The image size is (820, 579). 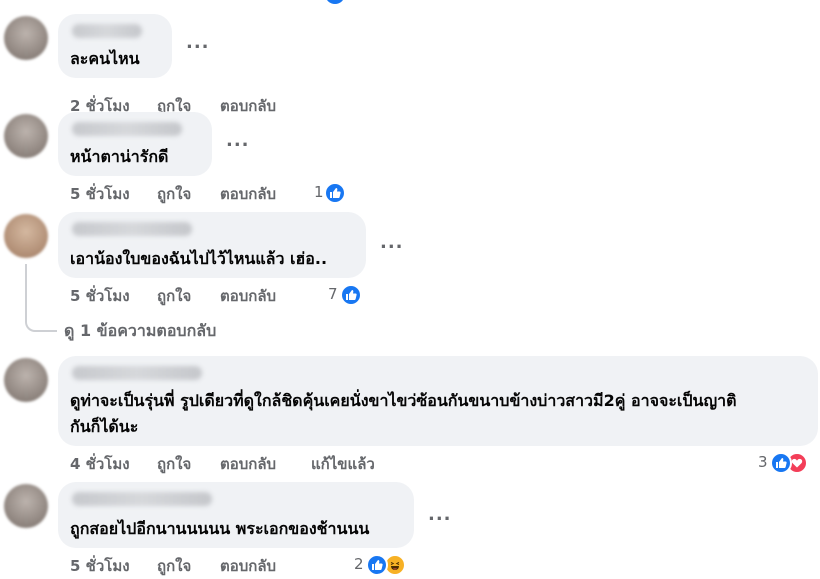 What do you see at coordinates (410, 4) in the screenshot?
I see `previous-comment-actions` at bounding box center [410, 4].